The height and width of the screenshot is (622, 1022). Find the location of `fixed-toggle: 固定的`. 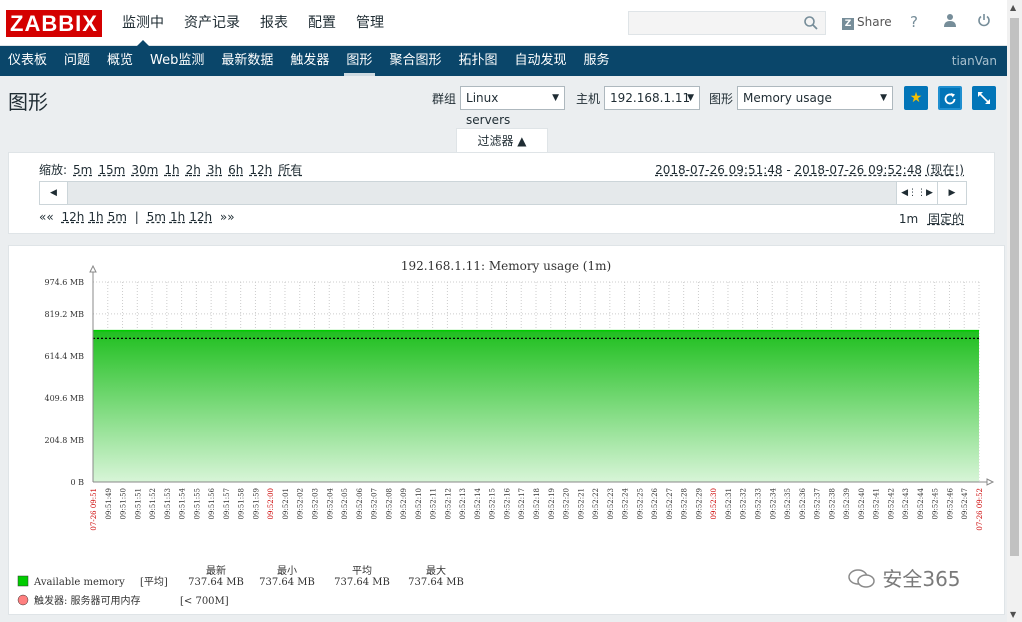

fixed-toggle: 固定的 is located at coordinates (946, 219).